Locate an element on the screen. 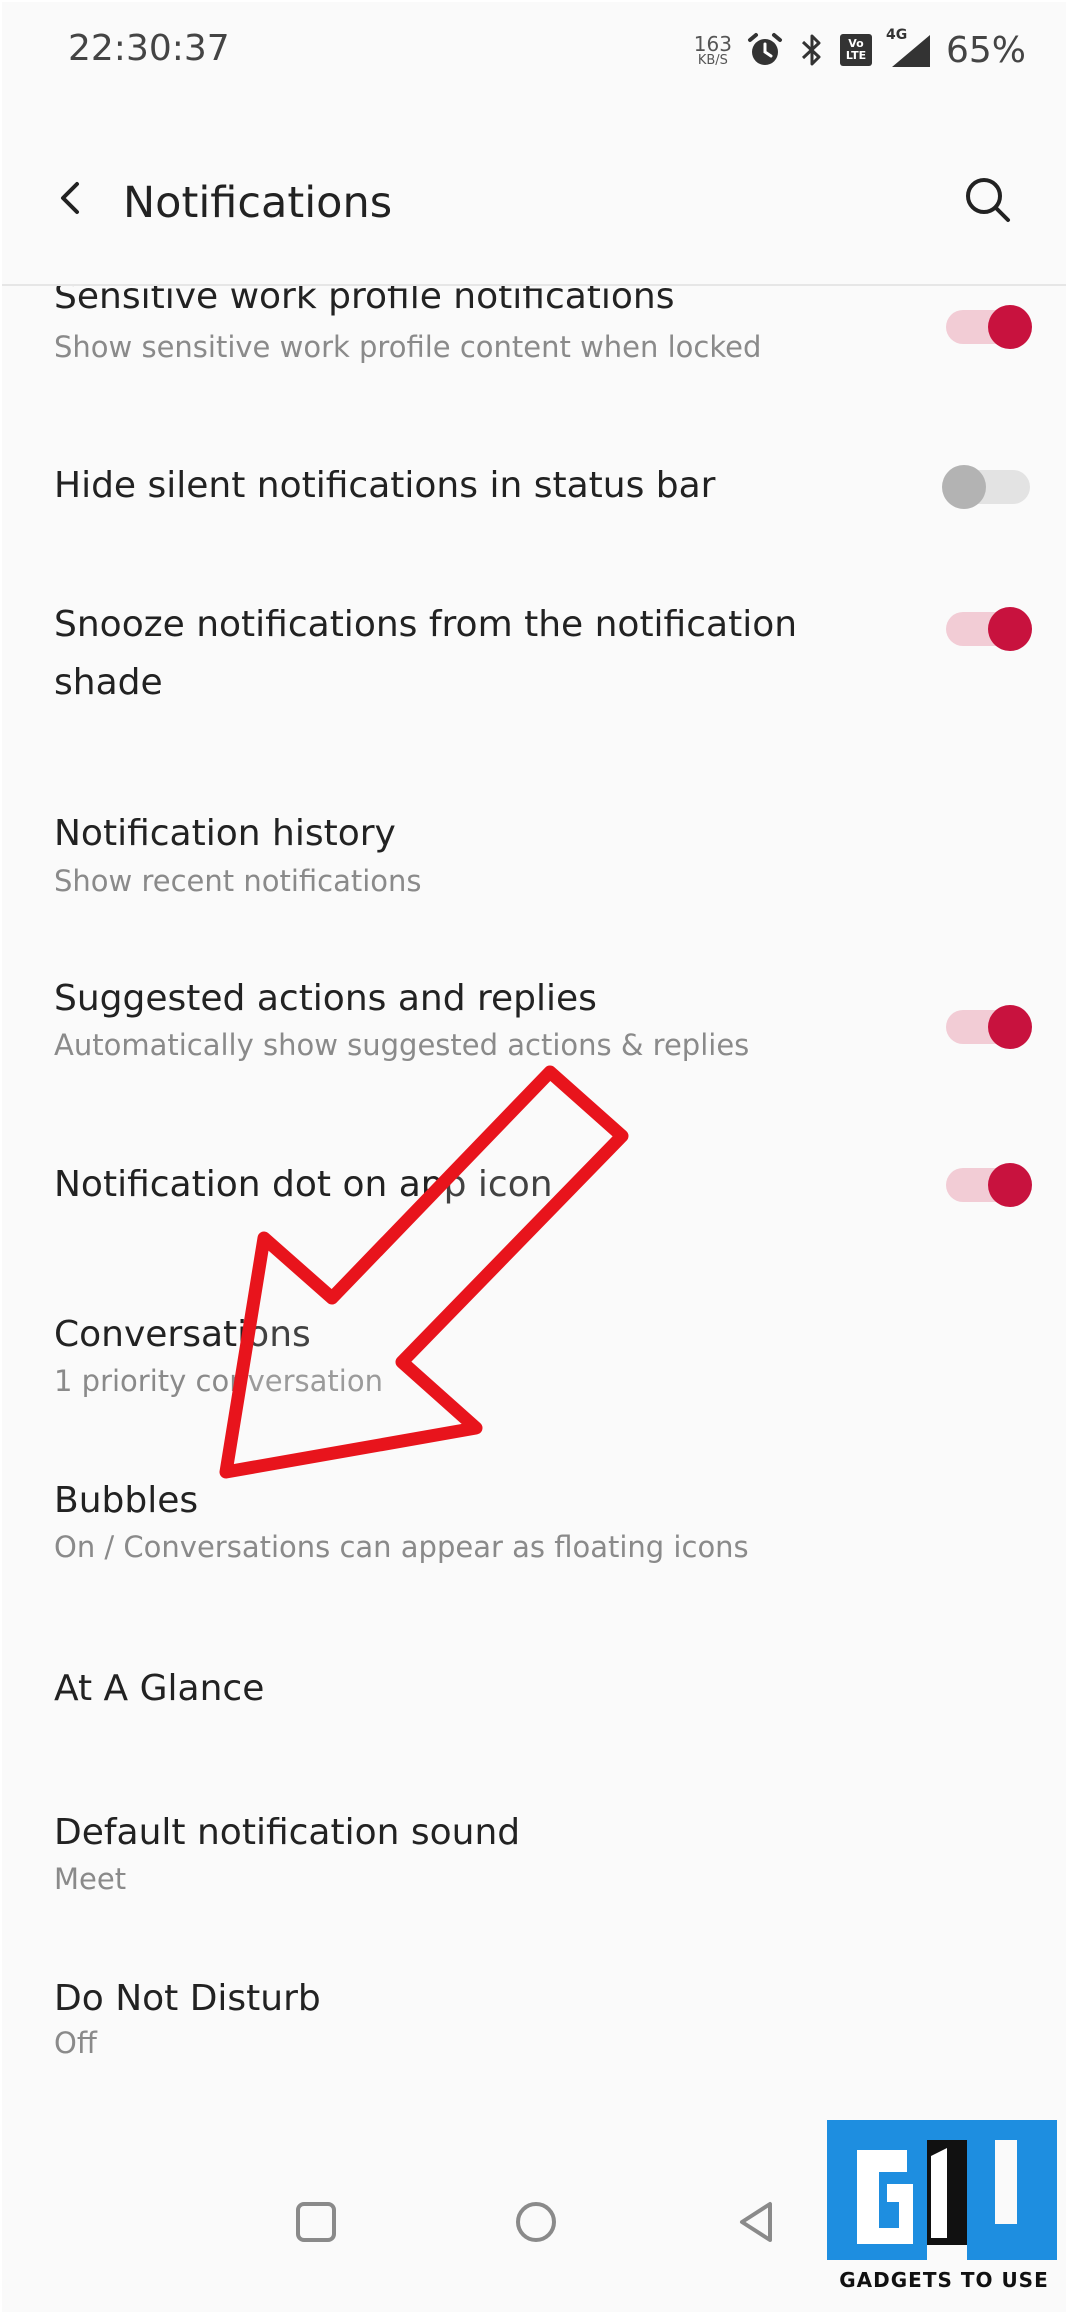 The height and width of the screenshot is (2316, 1068). suggested-actions-toggle is located at coordinates (987, 1026).